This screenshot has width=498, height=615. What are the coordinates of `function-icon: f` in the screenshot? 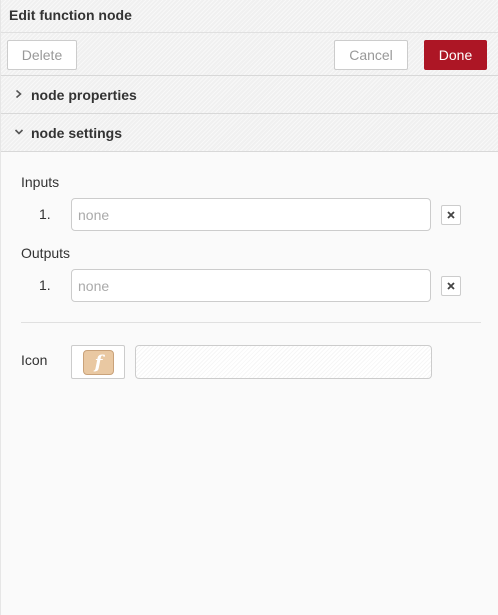 It's located at (98, 362).